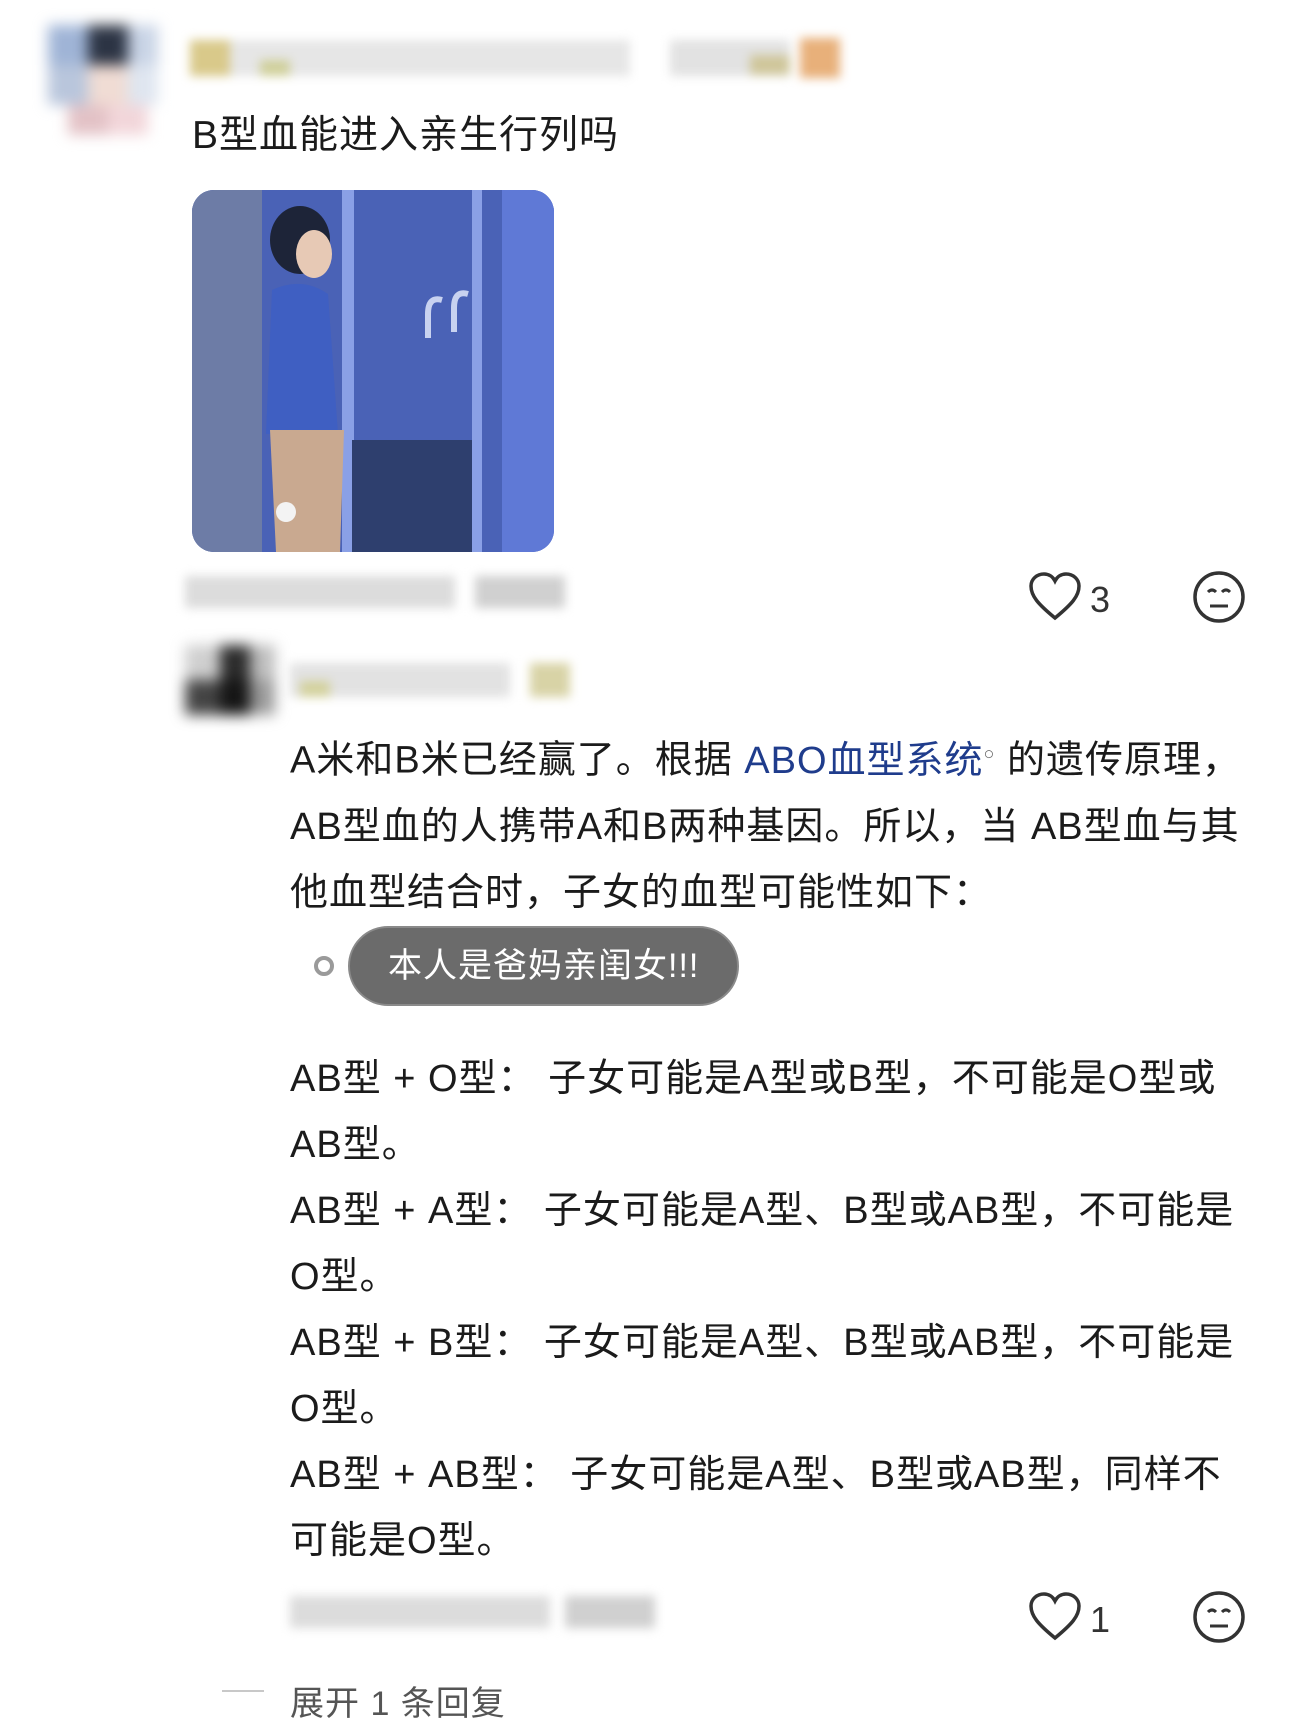 Image resolution: width=1290 pixels, height=1725 pixels. What do you see at coordinates (756, 1507) in the screenshot?
I see `reply-line-4: AB型 + AB型： 子女可能是A型、B型或AB型，同样不可能是O型。` at bounding box center [756, 1507].